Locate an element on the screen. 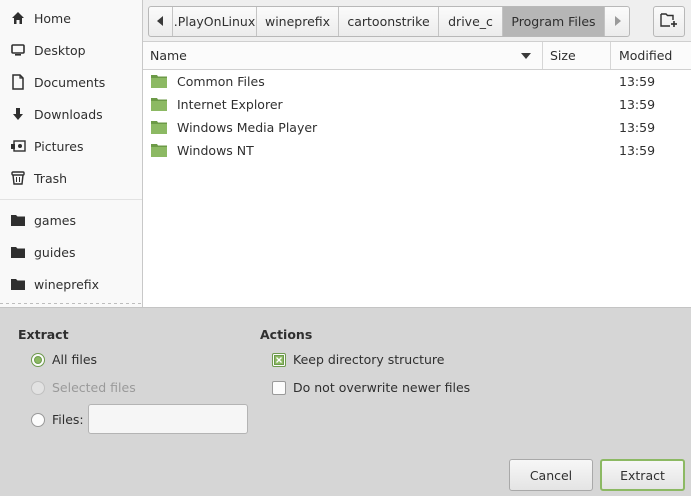 The height and width of the screenshot is (496, 691). selected-files-radio is located at coordinates (38, 387).